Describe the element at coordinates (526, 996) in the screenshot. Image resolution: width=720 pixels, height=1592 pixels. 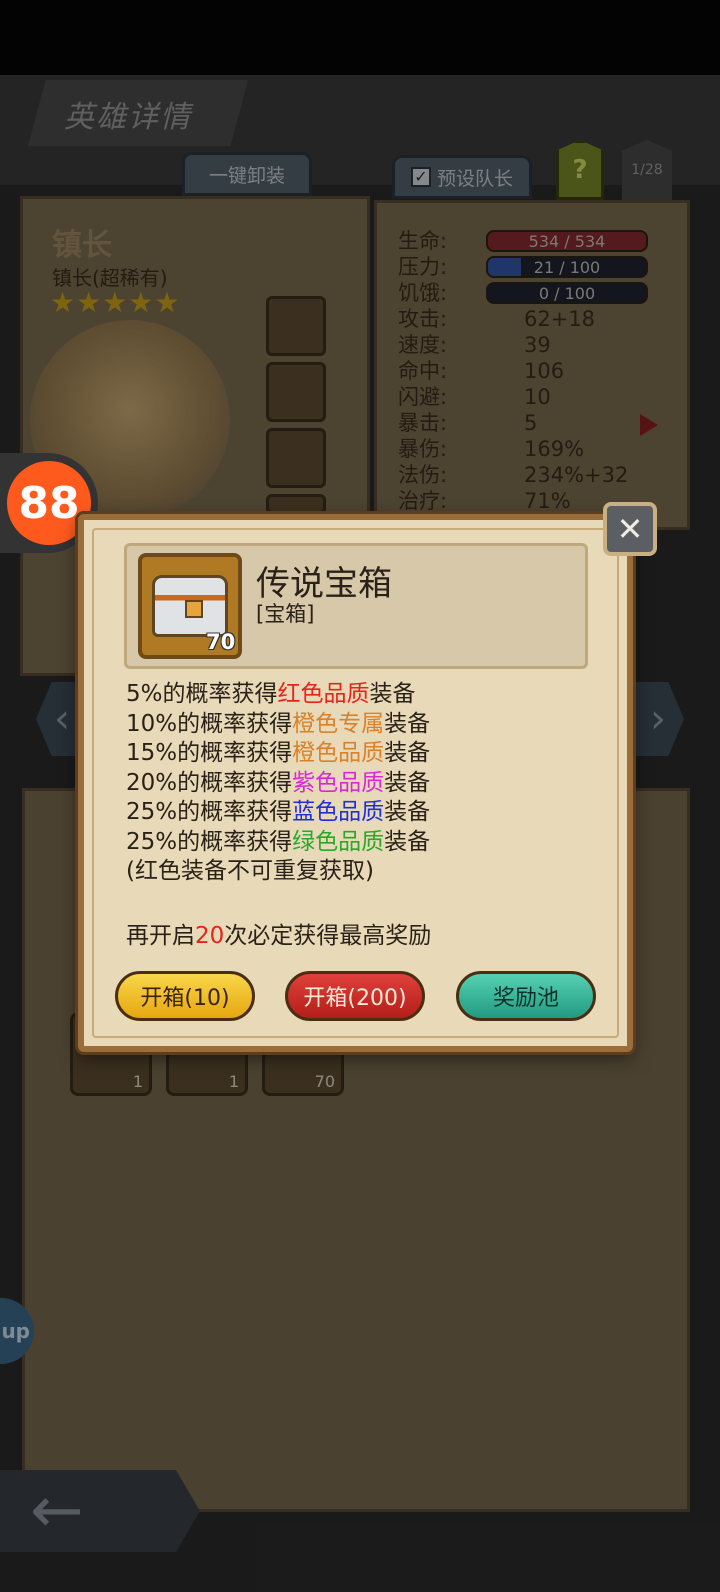
I see `reward-pool-button: 奖励池` at that location.